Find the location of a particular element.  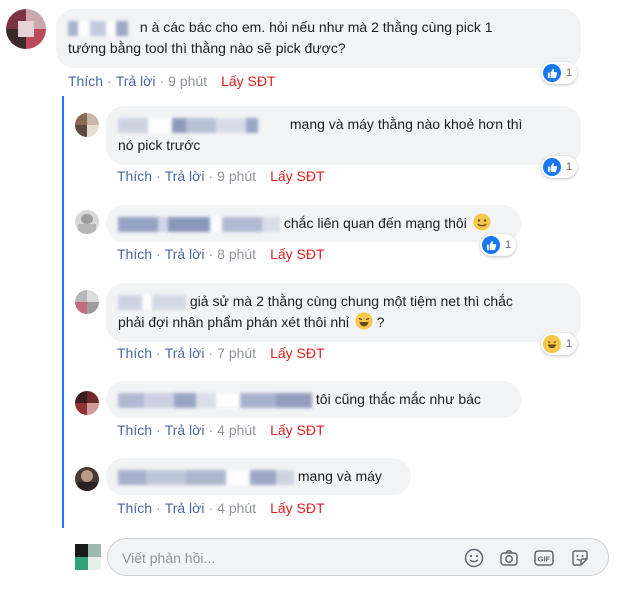

comment-text: nó pick trước is located at coordinates (159, 145).